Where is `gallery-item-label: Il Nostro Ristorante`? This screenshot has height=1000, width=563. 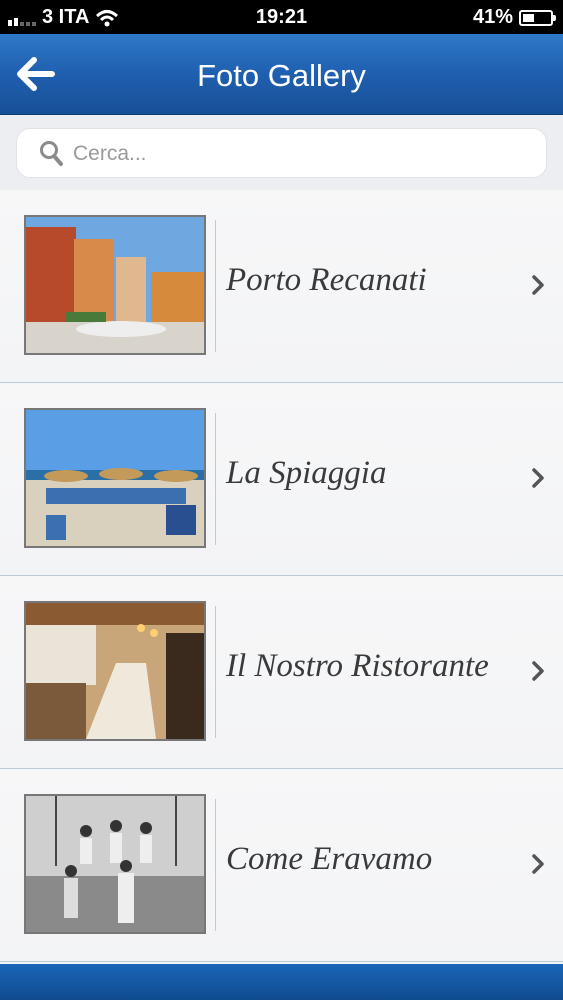
gallery-item-label: Il Nostro Ristorante is located at coordinates (357, 666).